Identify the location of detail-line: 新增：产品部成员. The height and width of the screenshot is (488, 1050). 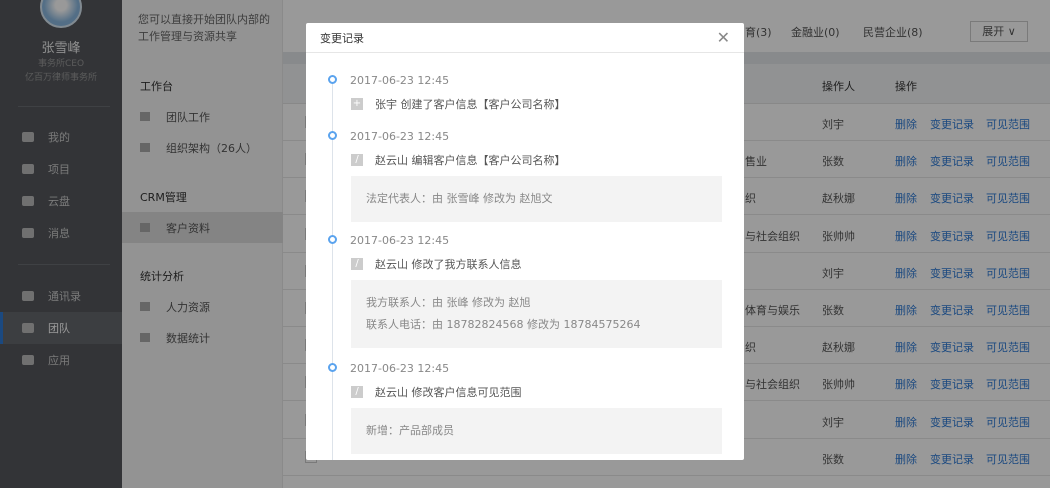
(410, 430).